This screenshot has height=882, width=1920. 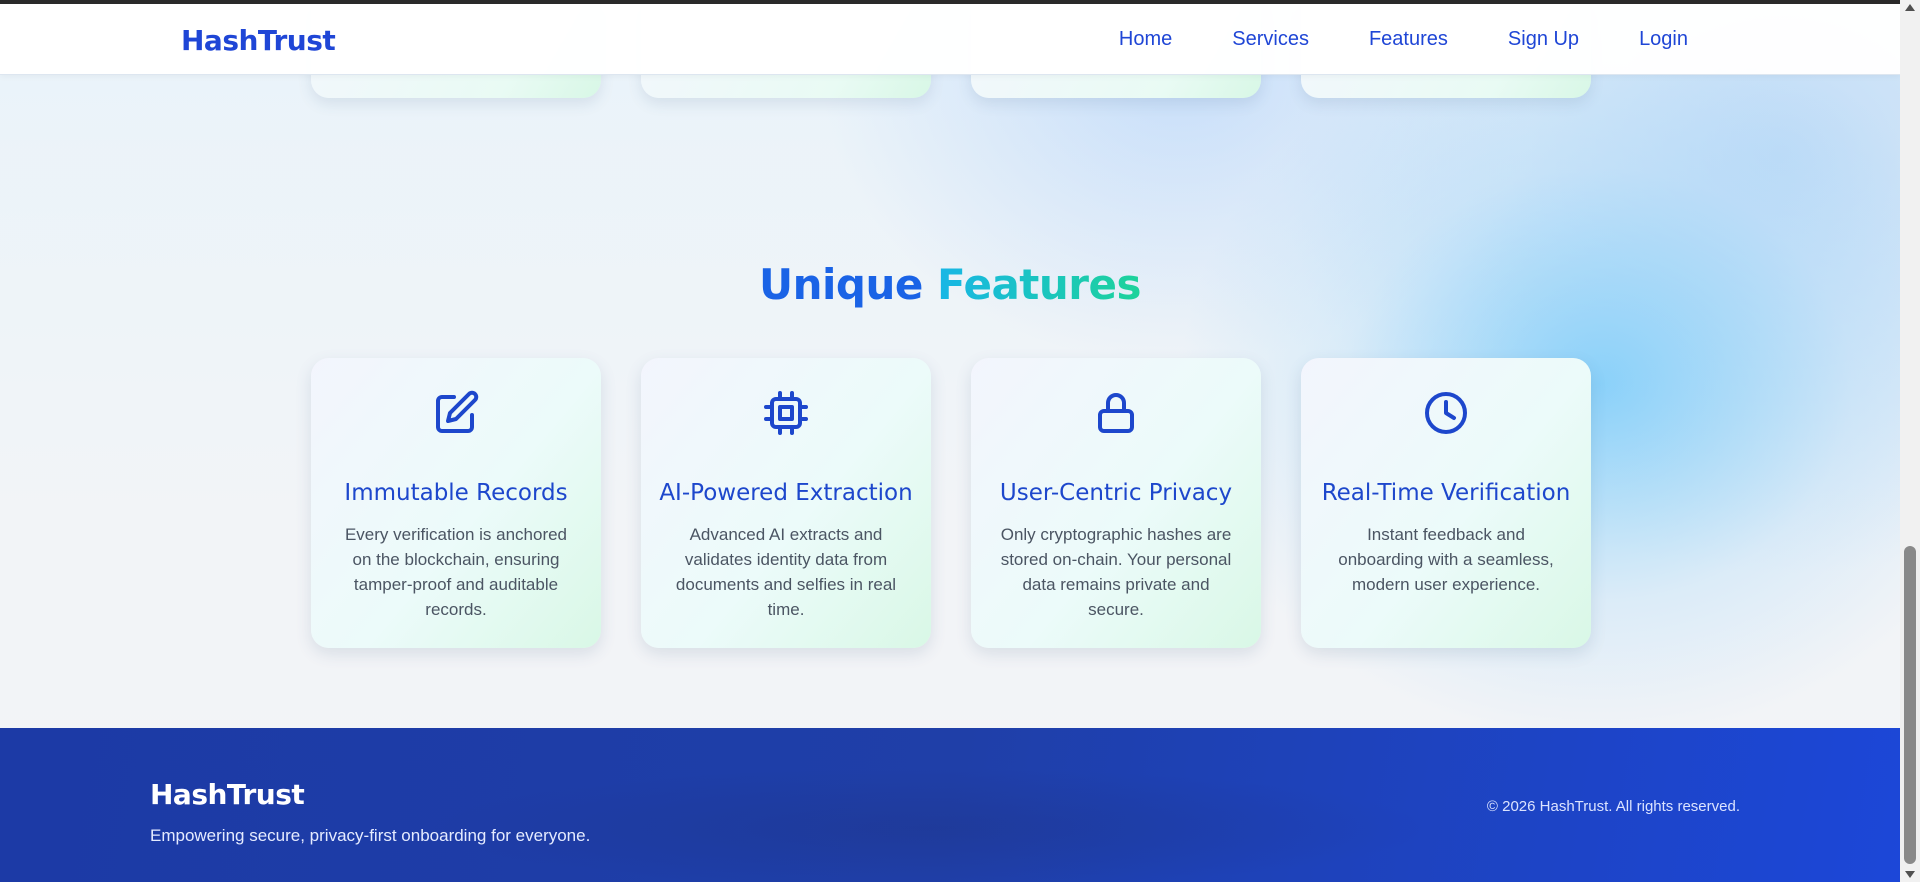 What do you see at coordinates (456, 413) in the screenshot?
I see `edit-icon` at bounding box center [456, 413].